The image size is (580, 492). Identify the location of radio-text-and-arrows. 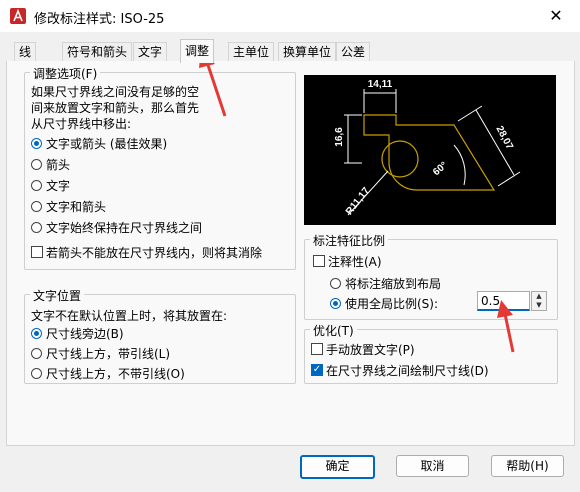
(36, 206).